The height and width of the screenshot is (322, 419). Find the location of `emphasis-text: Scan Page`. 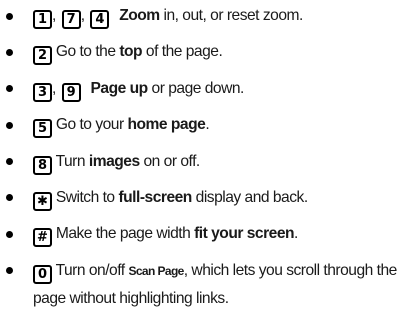

emphasis-text: Scan Page is located at coordinates (156, 270).